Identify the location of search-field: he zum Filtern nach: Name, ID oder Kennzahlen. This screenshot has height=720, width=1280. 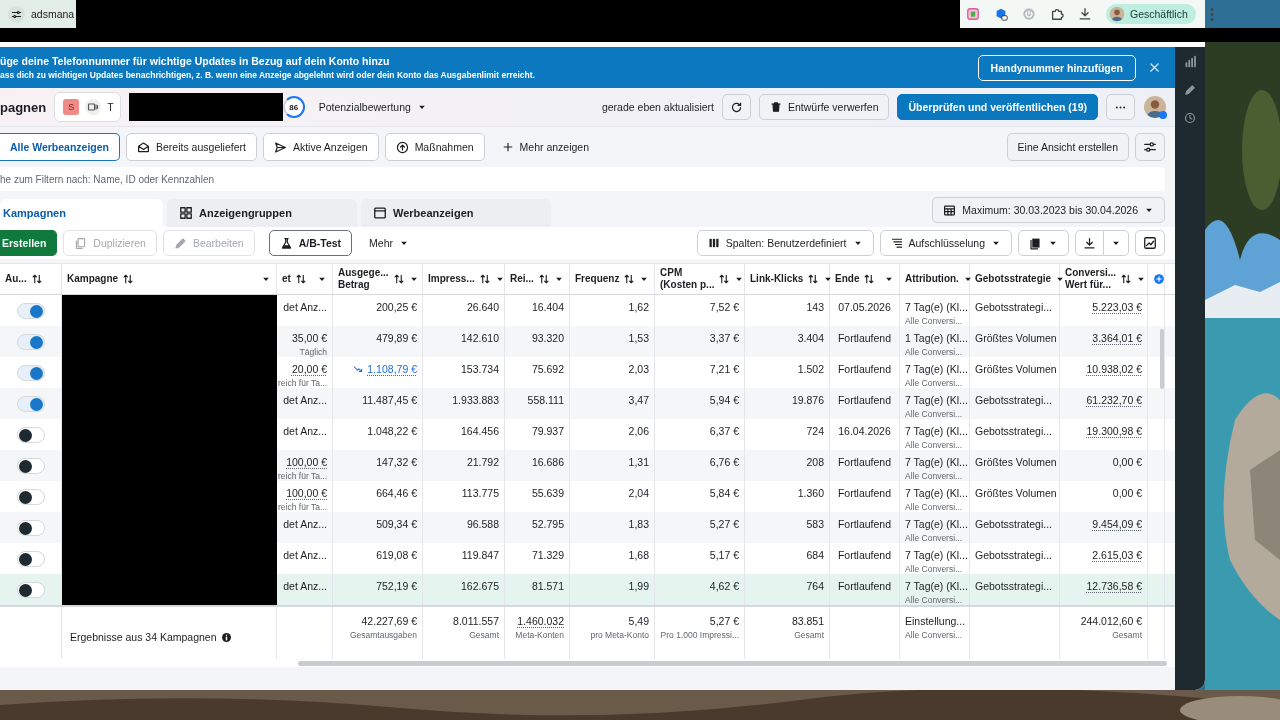
(582, 179).